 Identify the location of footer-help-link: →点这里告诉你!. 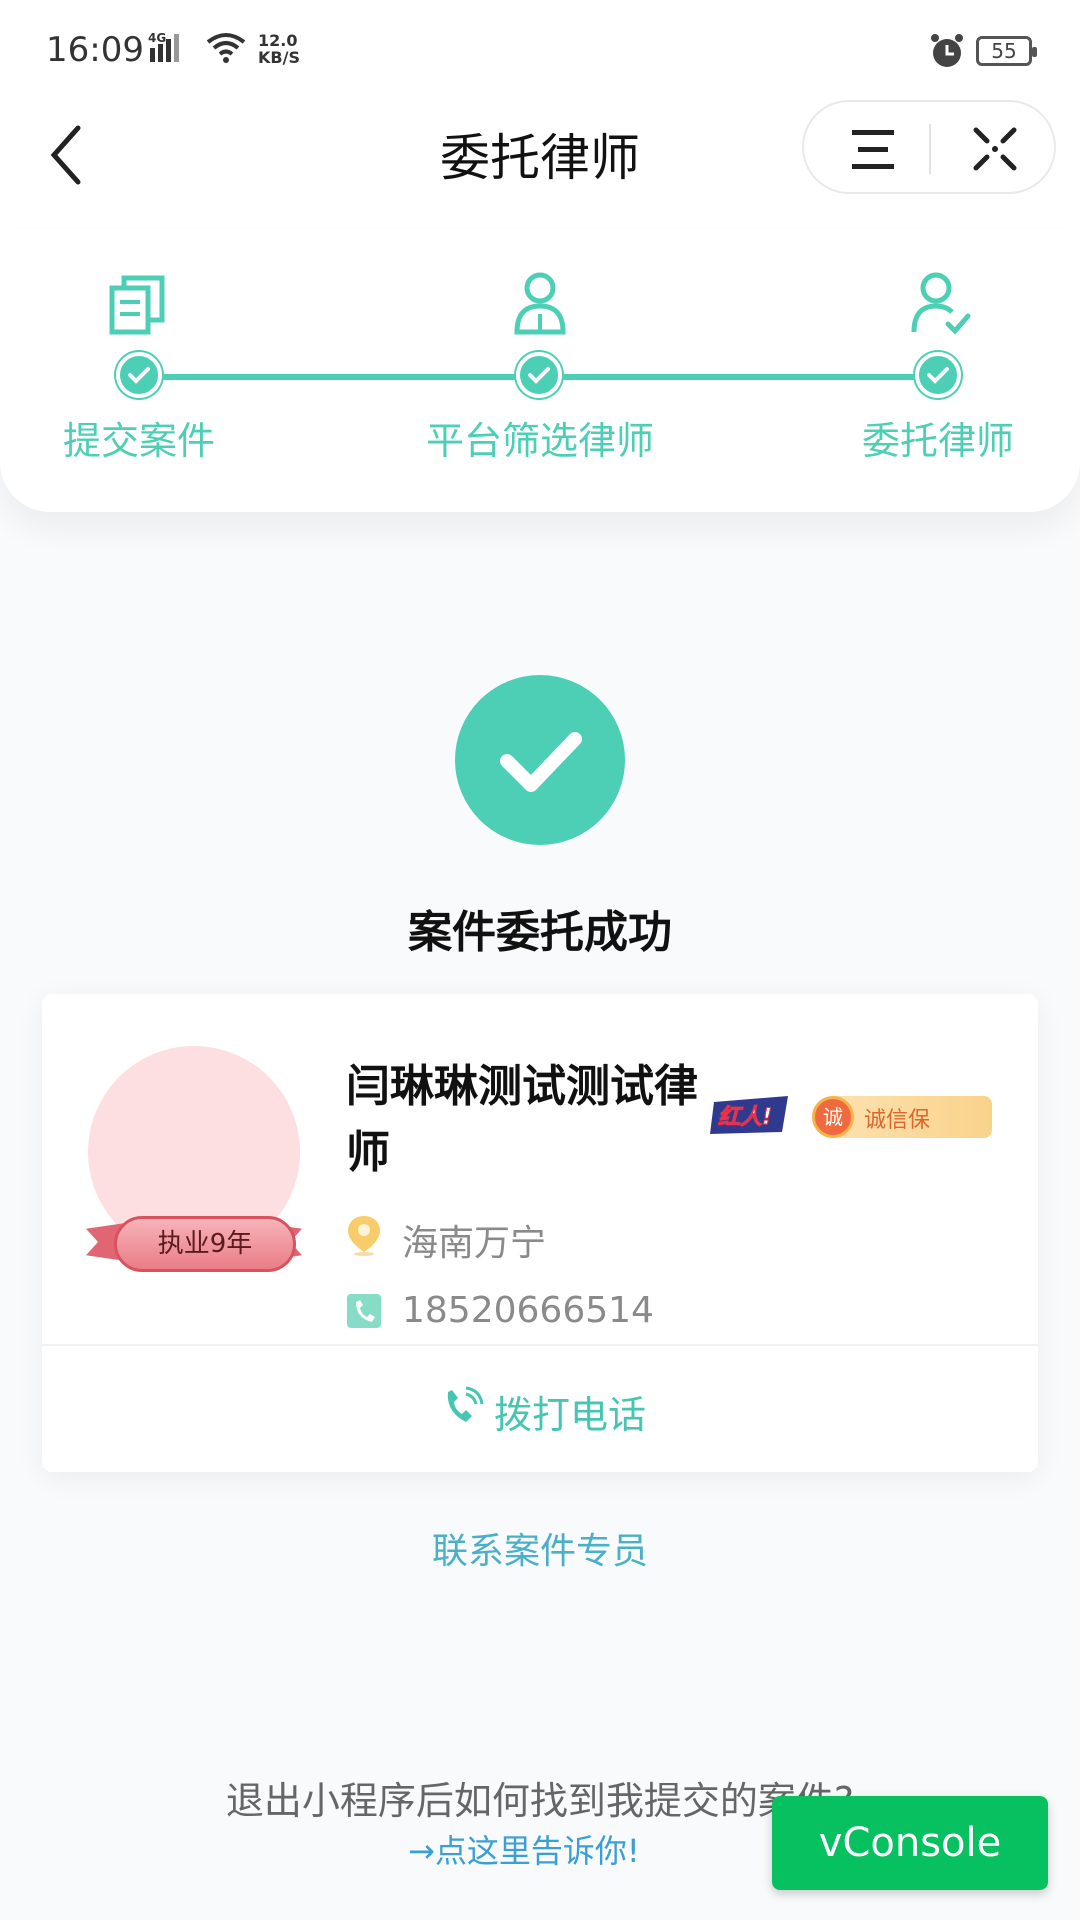
(524, 1849).